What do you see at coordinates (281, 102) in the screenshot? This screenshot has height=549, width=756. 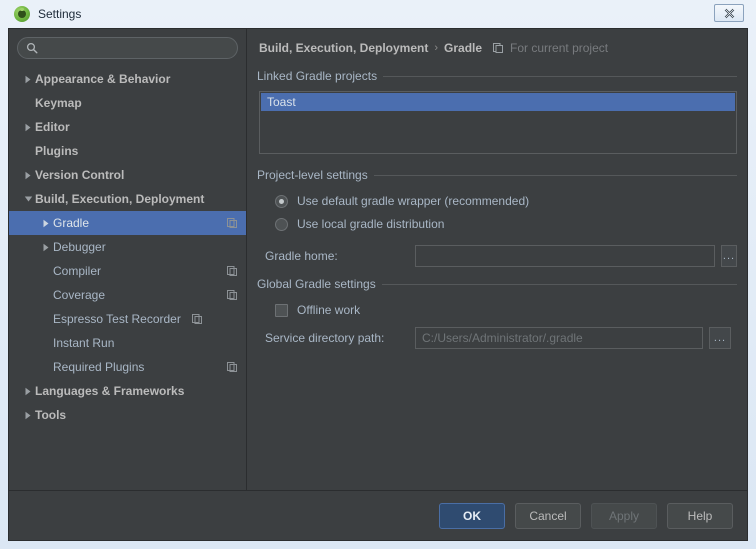 I see `linked-project-label: Toast` at bounding box center [281, 102].